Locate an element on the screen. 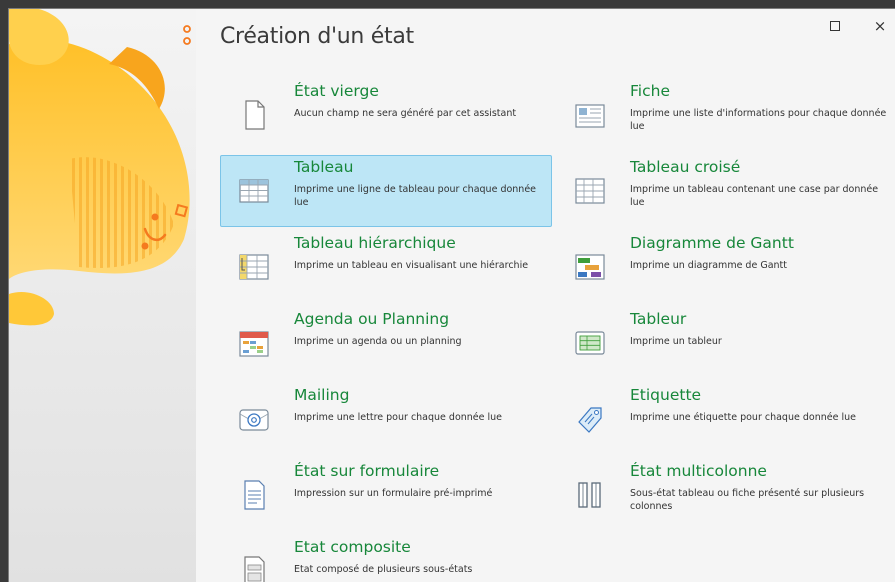 The width and height of the screenshot is (895, 582). table-icon is located at coordinates (254, 191).